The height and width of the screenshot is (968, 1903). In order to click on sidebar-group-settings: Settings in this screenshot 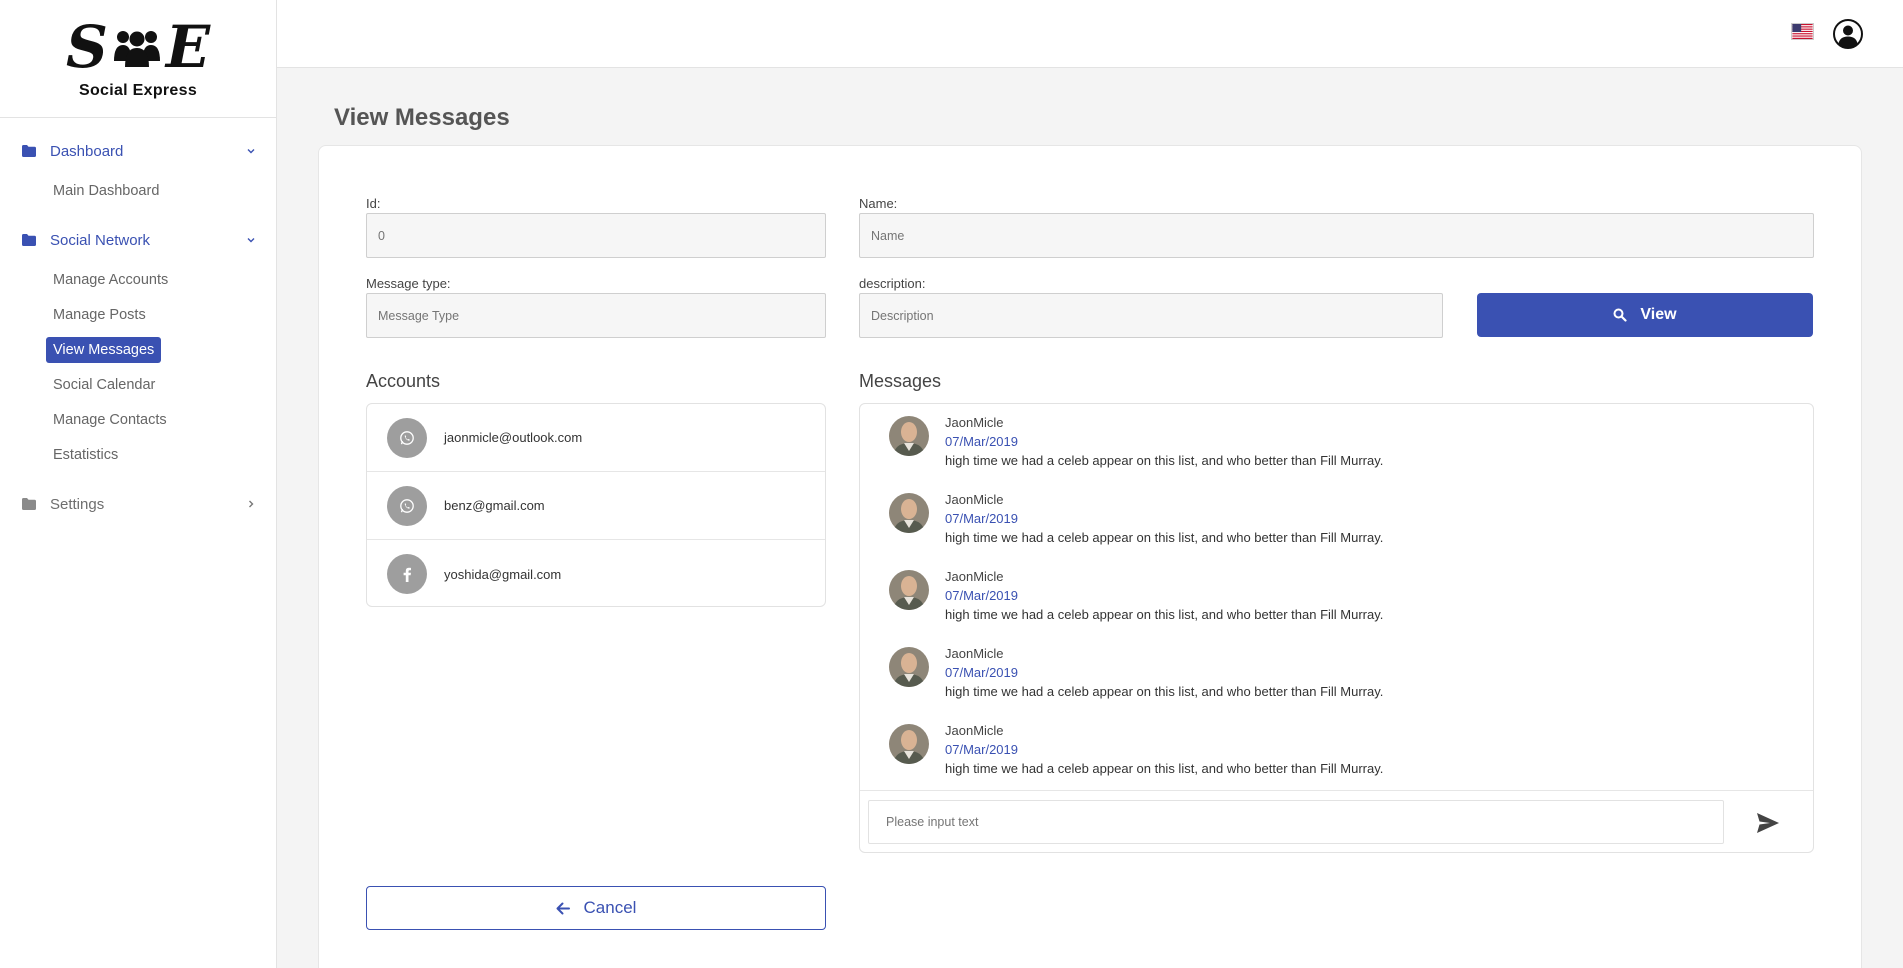, I will do `click(138, 504)`.